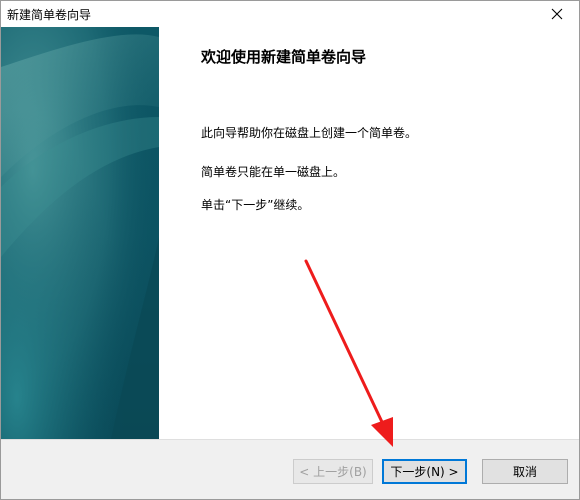  What do you see at coordinates (49, 15) in the screenshot?
I see `window-title: 新建简单卷向导` at bounding box center [49, 15].